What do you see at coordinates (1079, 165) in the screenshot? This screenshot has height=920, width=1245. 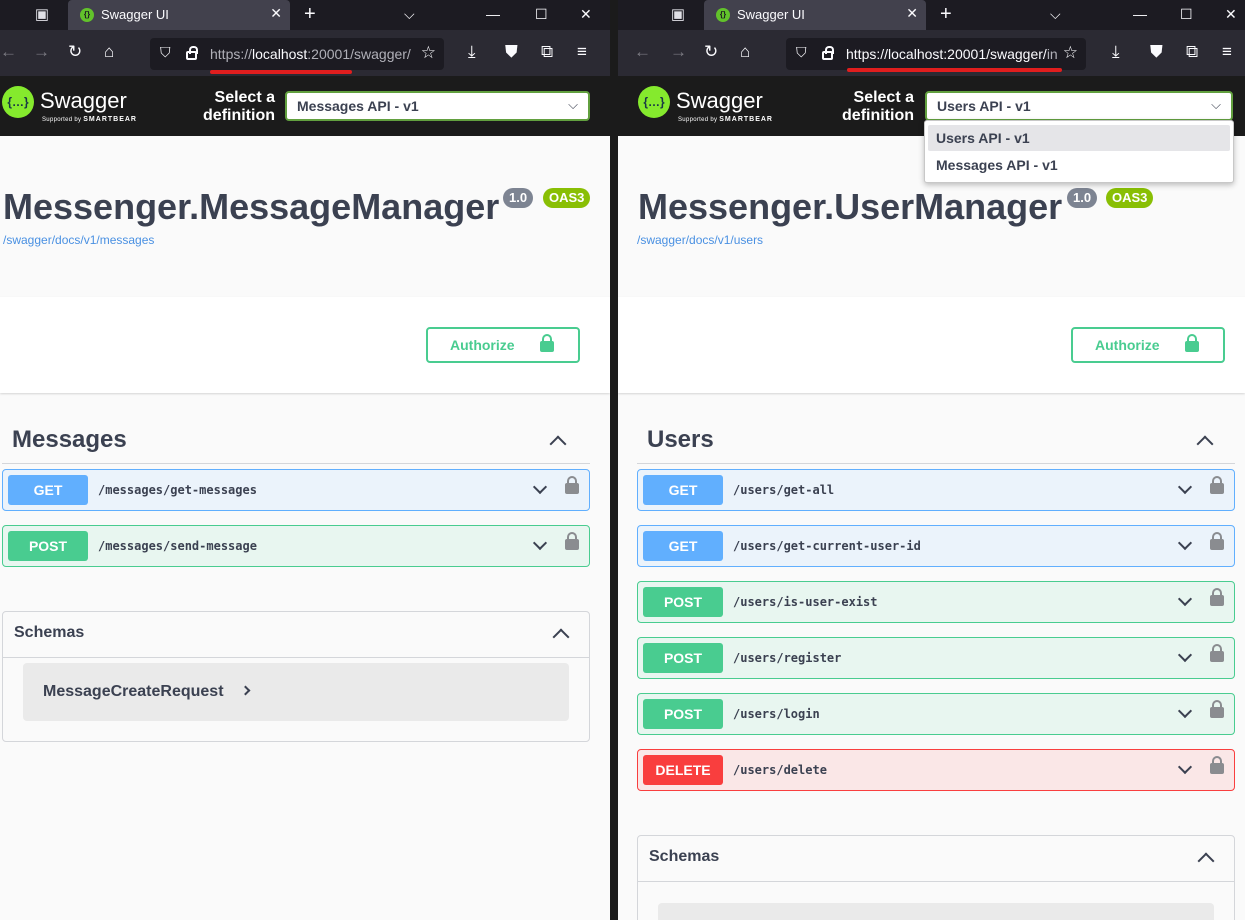 I see `dropdown-option-messages: Messages API - v1` at bounding box center [1079, 165].